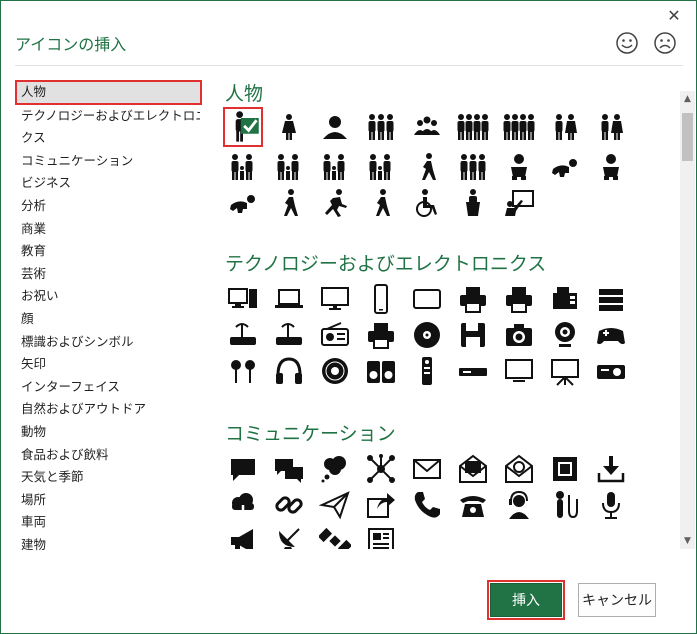  I want to click on download-icon, so click(611, 469).